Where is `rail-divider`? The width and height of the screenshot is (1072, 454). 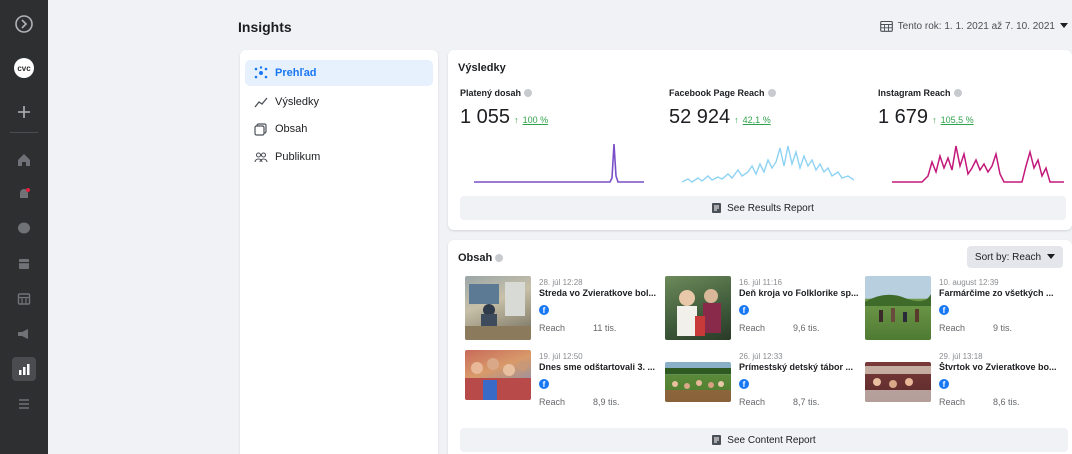
rail-divider is located at coordinates (24, 132).